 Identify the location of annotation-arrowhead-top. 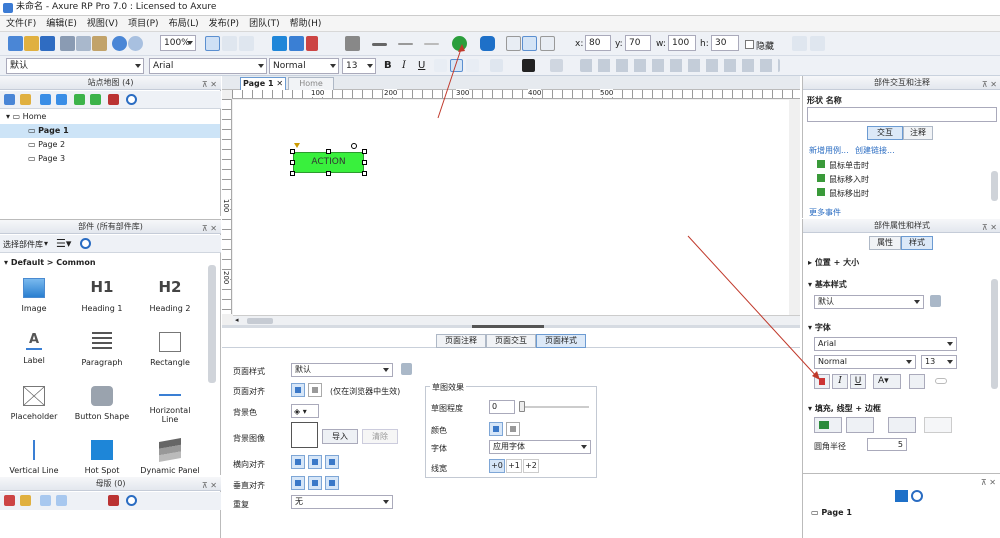
(461, 48).